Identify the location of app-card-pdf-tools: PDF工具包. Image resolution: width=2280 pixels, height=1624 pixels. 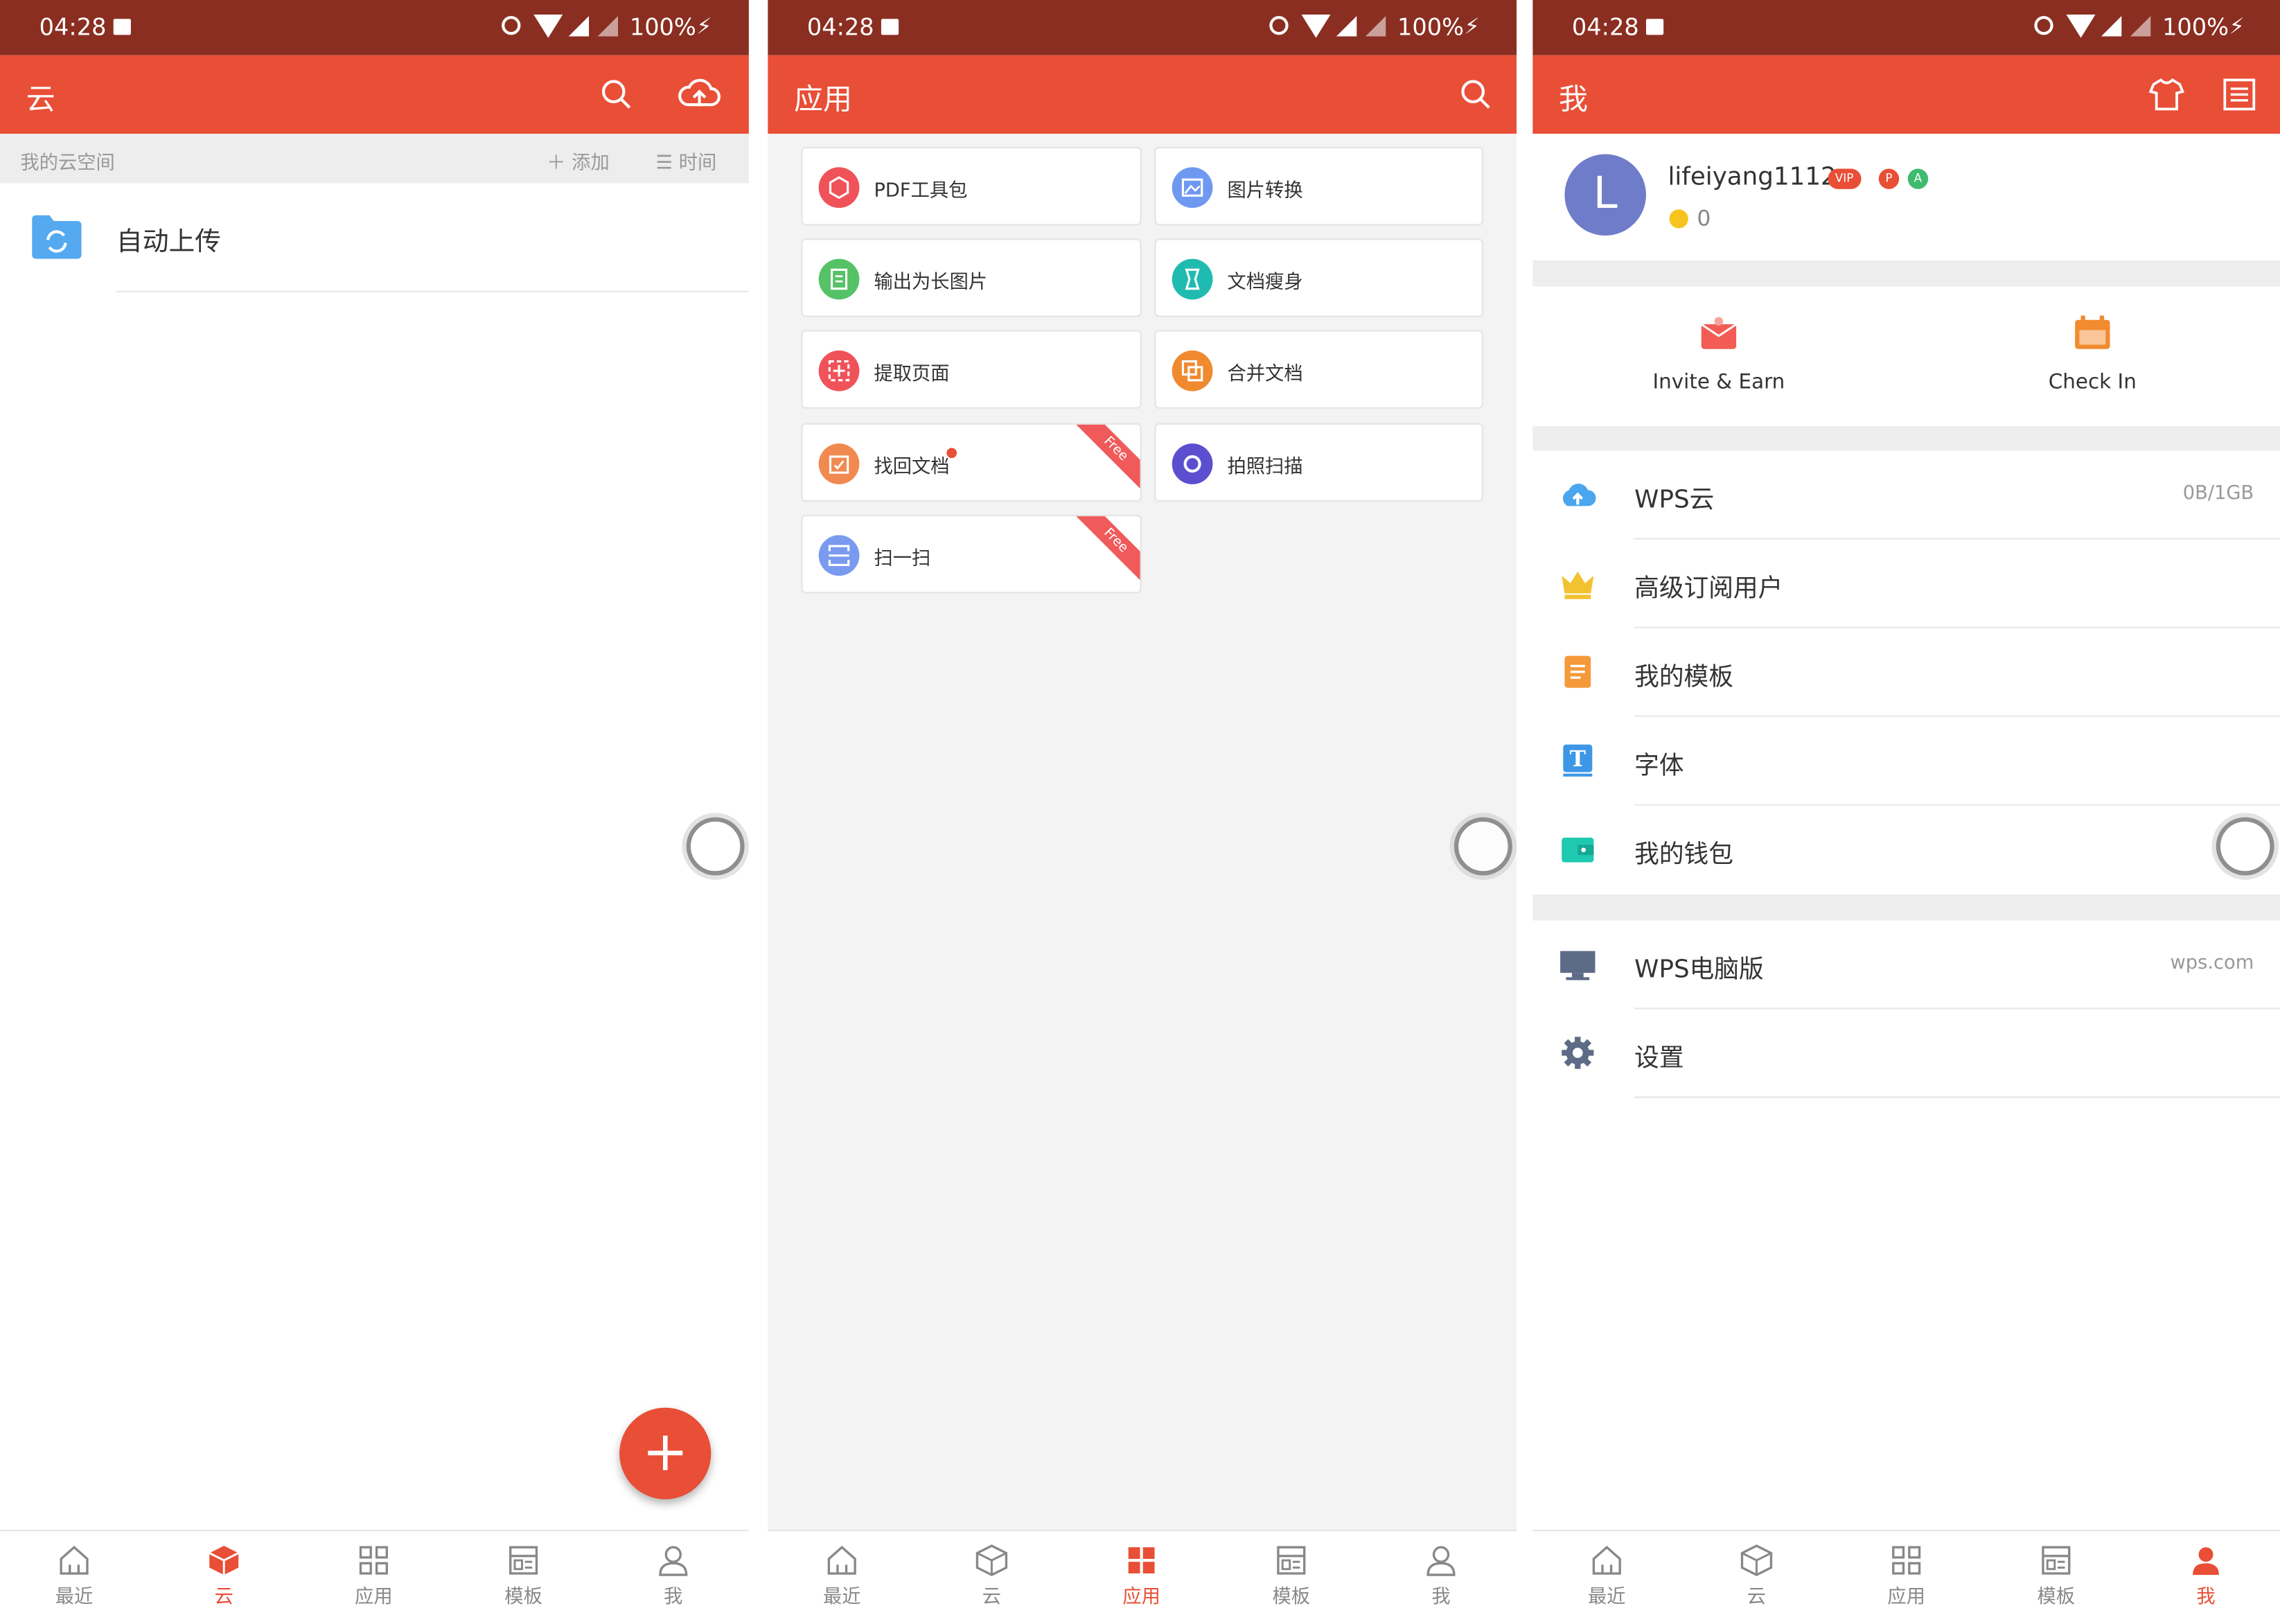
(971, 186).